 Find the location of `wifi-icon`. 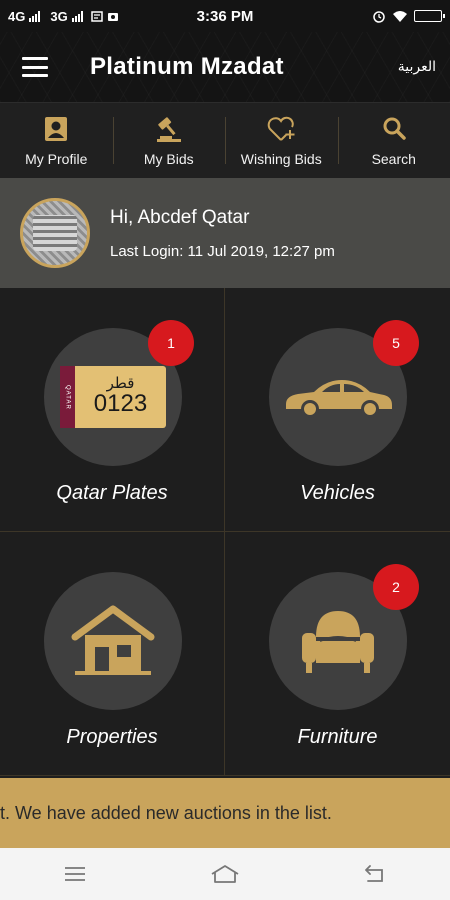

wifi-icon is located at coordinates (400, 16).